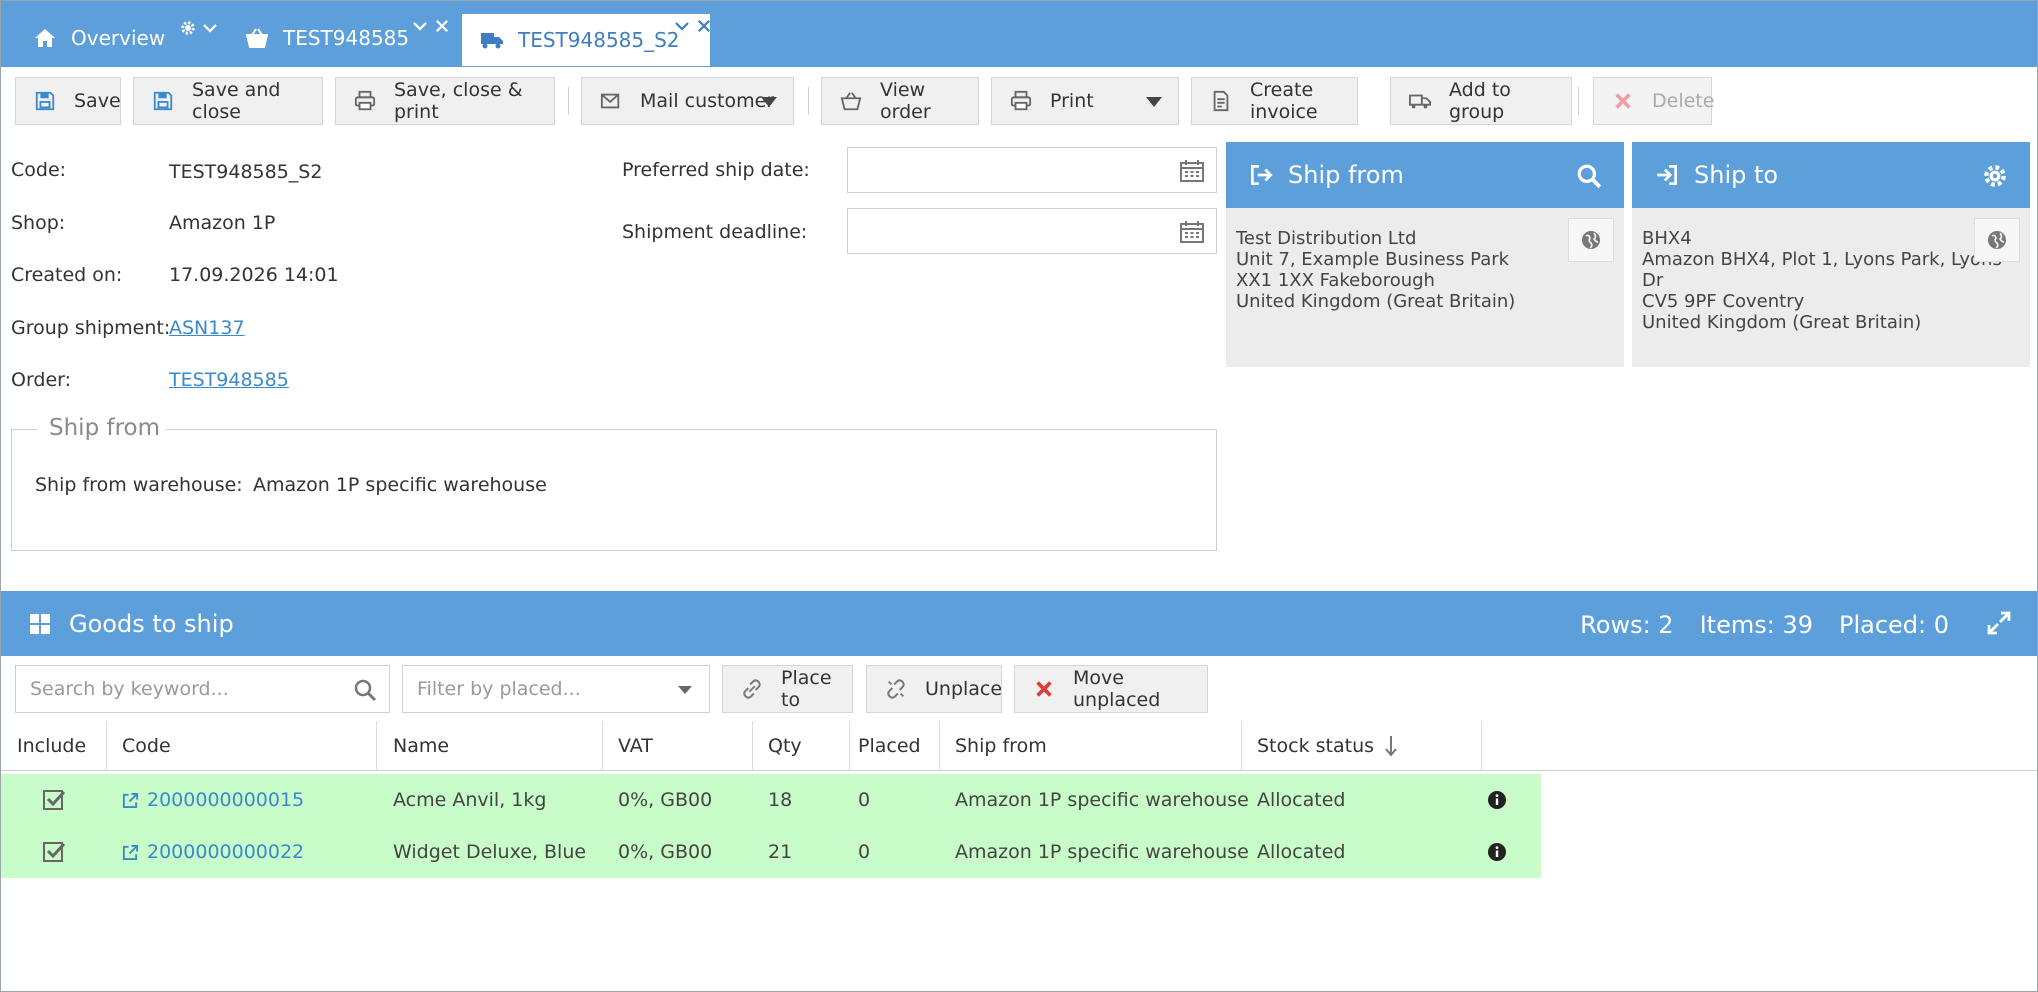 This screenshot has width=2038, height=992. I want to click on preferred-ship-date-input, so click(1032, 170).